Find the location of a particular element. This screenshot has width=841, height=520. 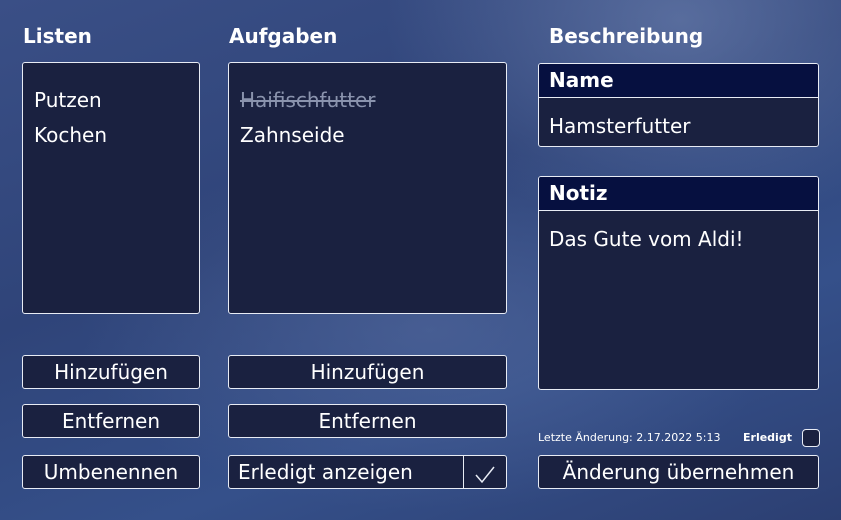

list-item: Kochen is located at coordinates (116, 135).